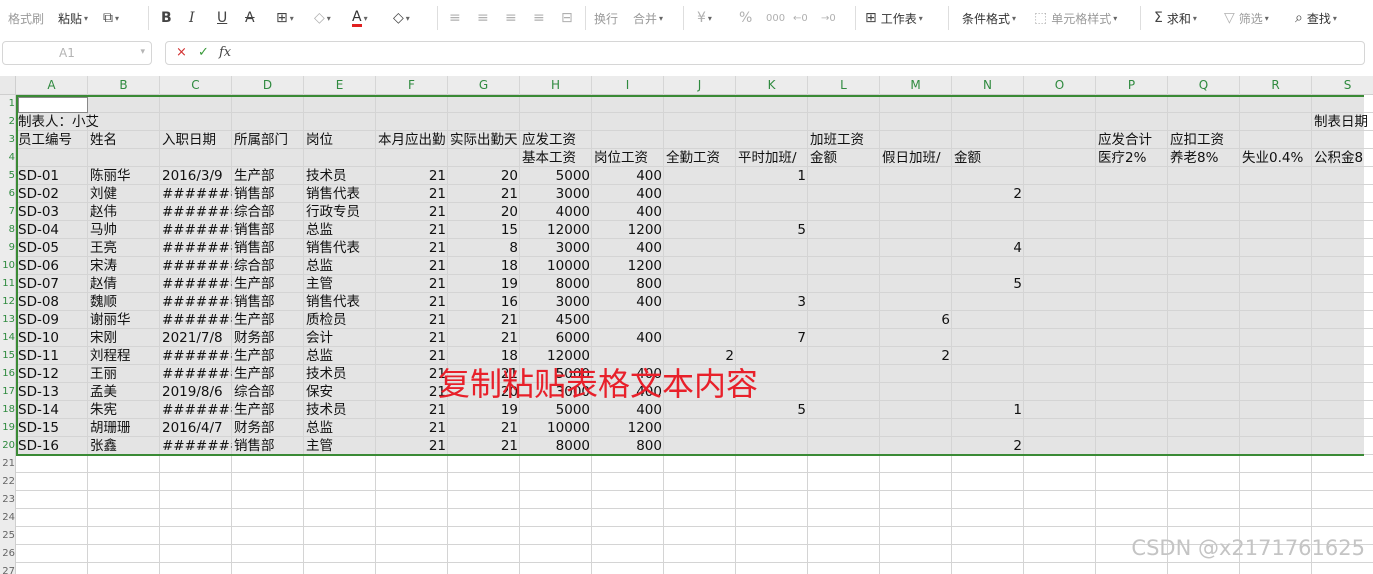 The height and width of the screenshot is (574, 1373). I want to click on formula-input: × ✓ fx, so click(765, 53).